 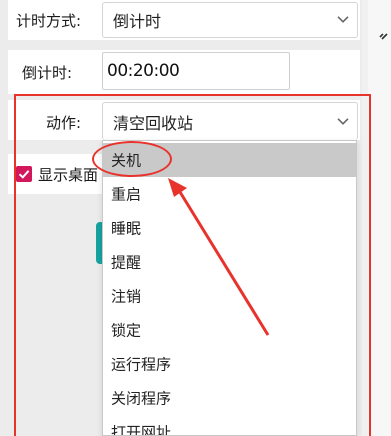 What do you see at coordinates (64, 123) in the screenshot?
I see `action-label: 动作:` at bounding box center [64, 123].